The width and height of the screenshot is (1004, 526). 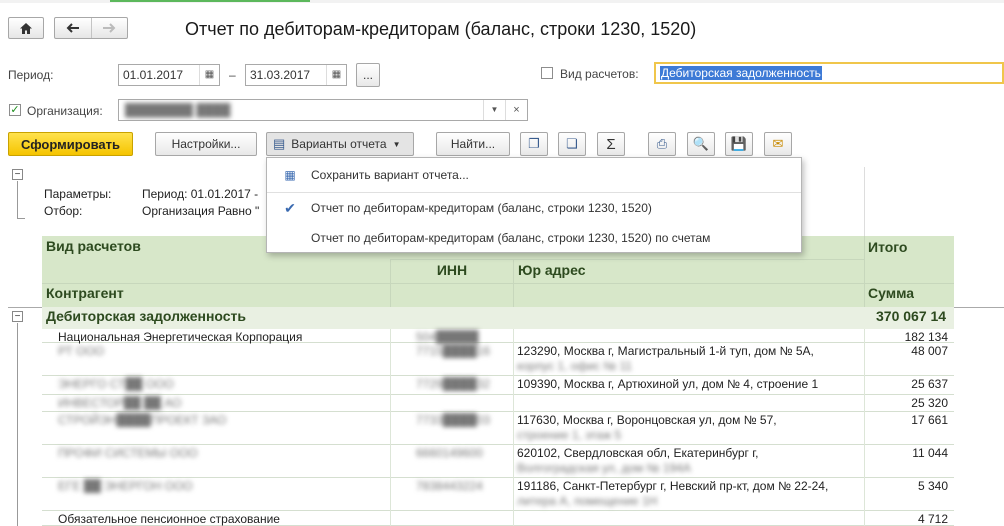 I want to click on settlement-type-value: Дебиторская задолженность, so click(x=741, y=73).